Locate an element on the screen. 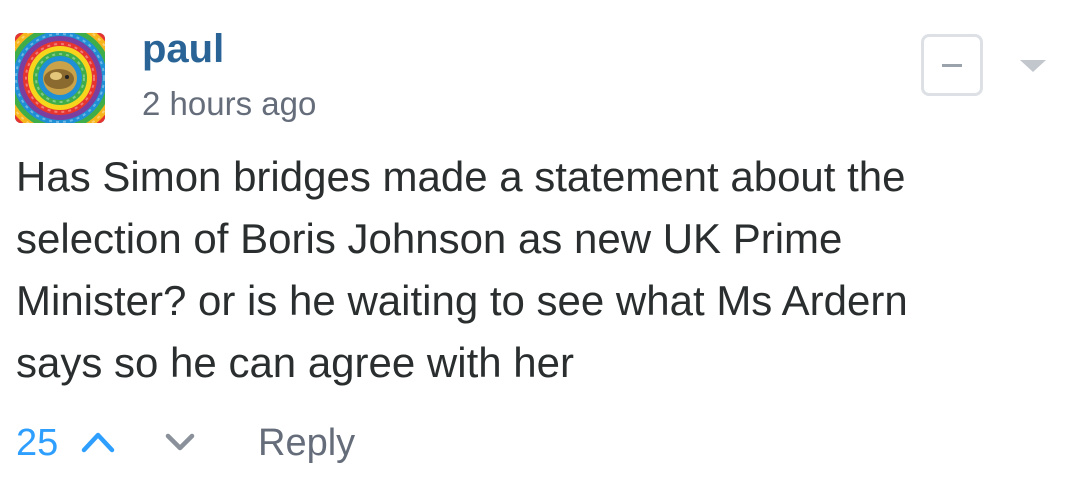  comment-body-line: says so he can agree with her is located at coordinates (295, 362).